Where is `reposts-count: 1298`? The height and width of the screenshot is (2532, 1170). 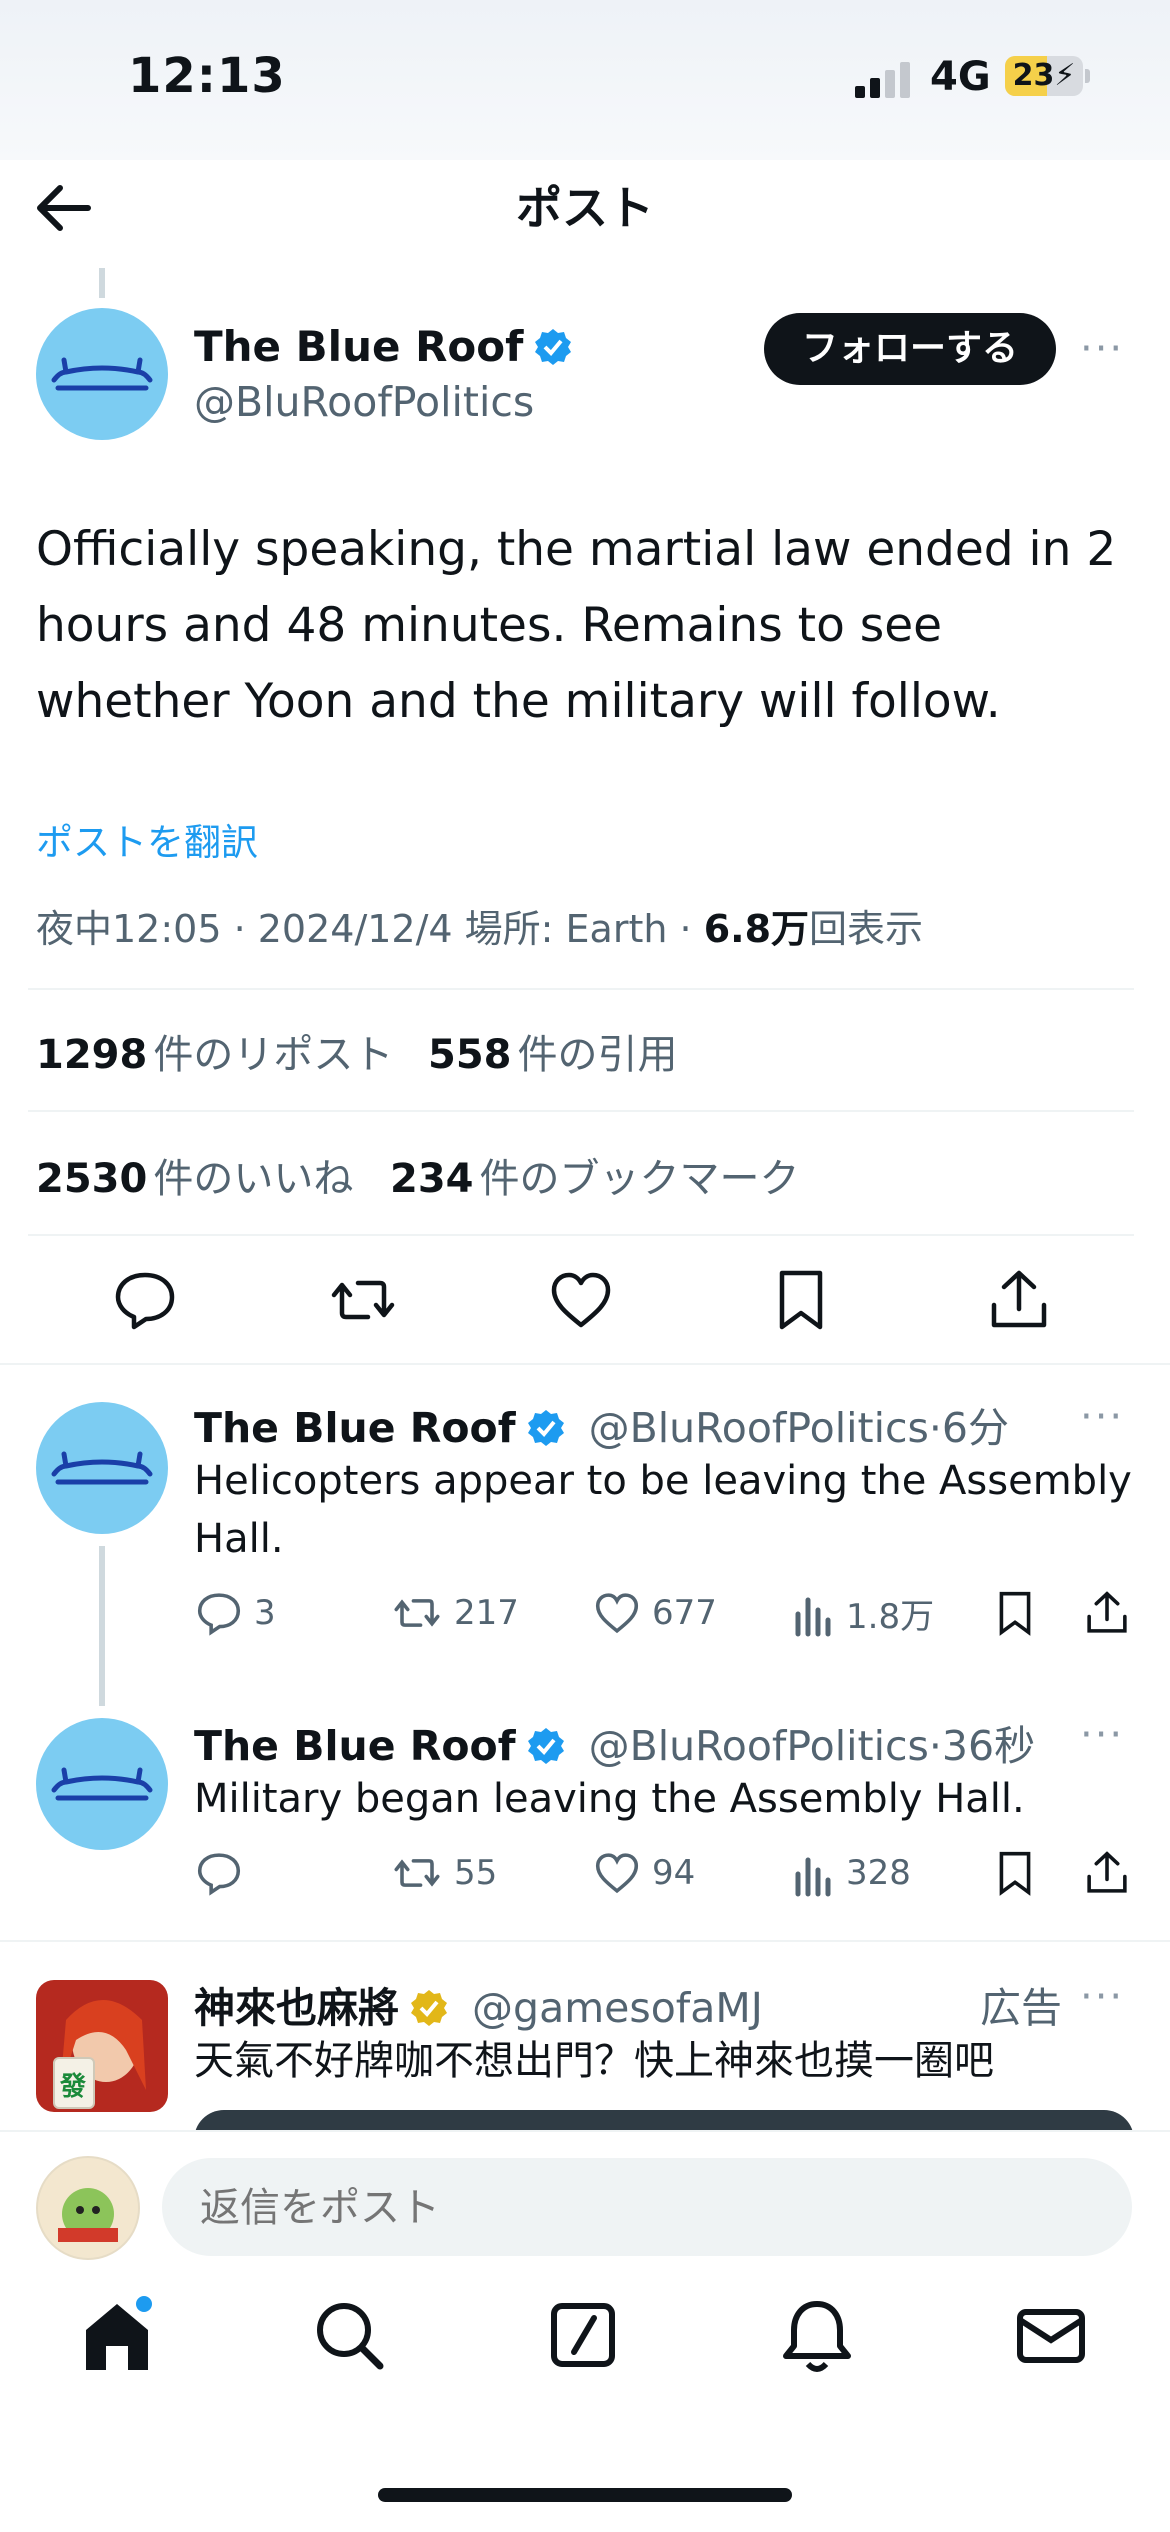
reposts-count: 1298 is located at coordinates (92, 1055).